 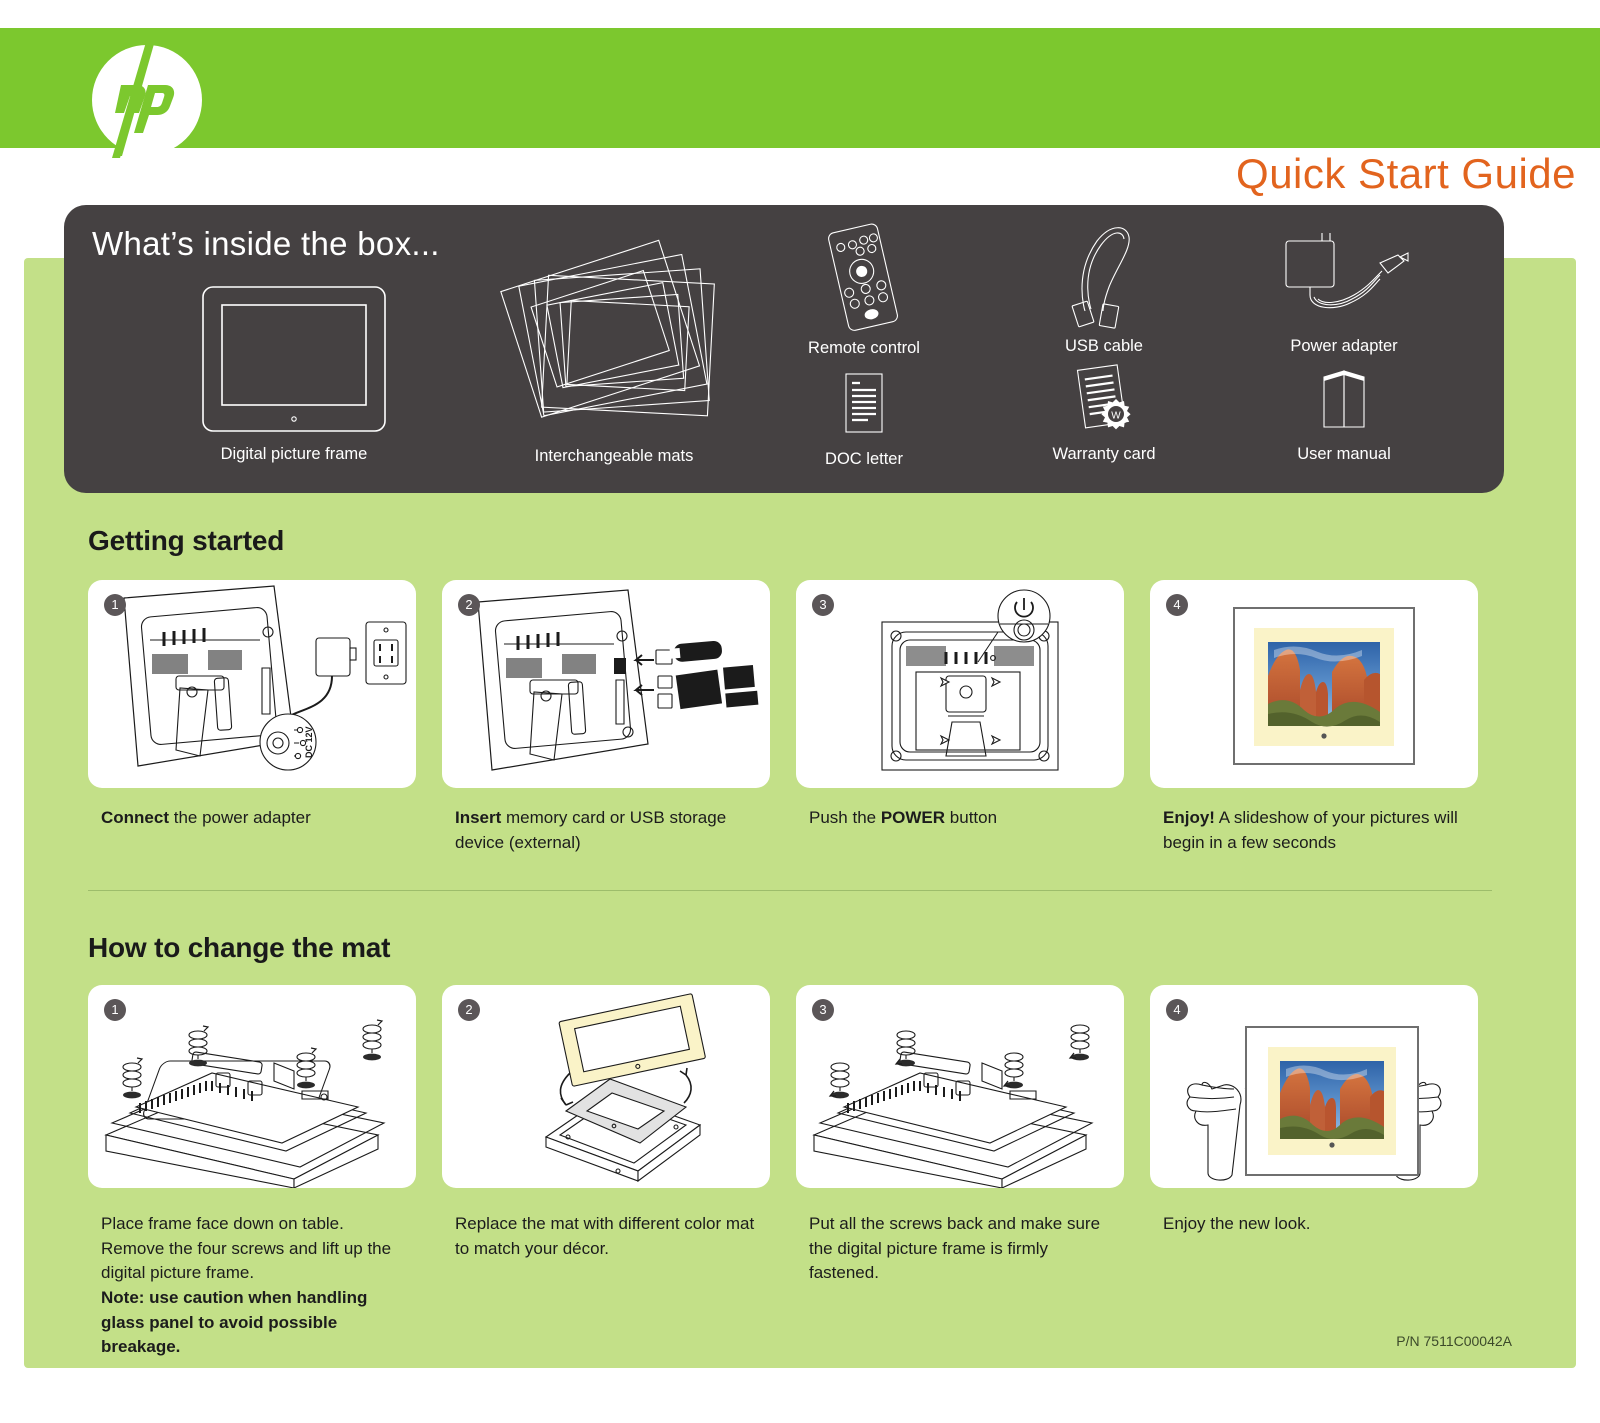 I want to click on remove-screws-illustration, so click(x=245, y=1103).